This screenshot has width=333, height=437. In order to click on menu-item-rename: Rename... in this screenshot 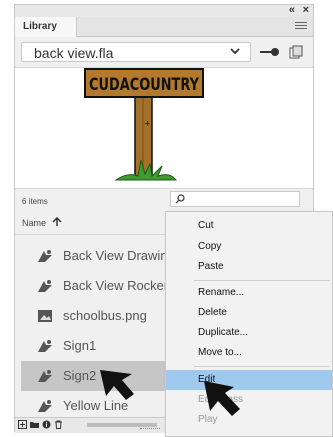, I will do `click(249, 293)`.